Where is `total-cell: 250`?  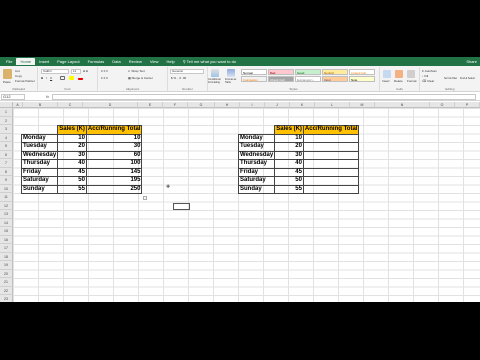
total-cell: 250 is located at coordinates (114, 189).